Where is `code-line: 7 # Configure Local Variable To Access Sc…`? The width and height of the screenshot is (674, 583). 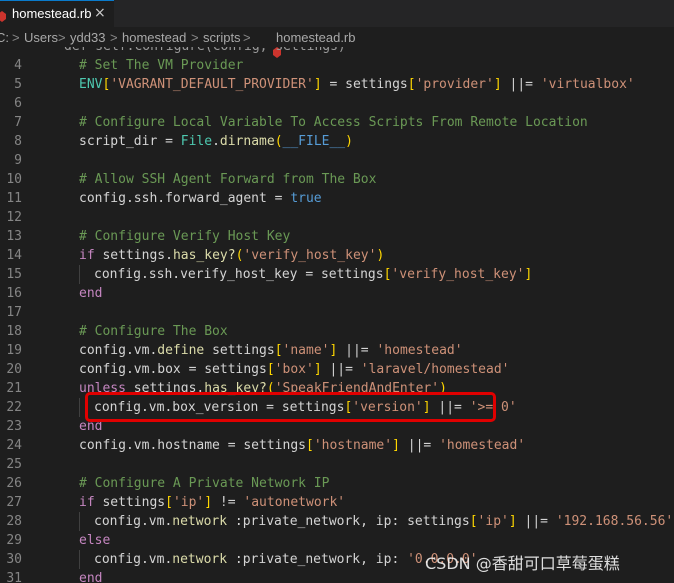 code-line: 7 # Configure Local Variable To Access Sc… is located at coordinates (337, 122).